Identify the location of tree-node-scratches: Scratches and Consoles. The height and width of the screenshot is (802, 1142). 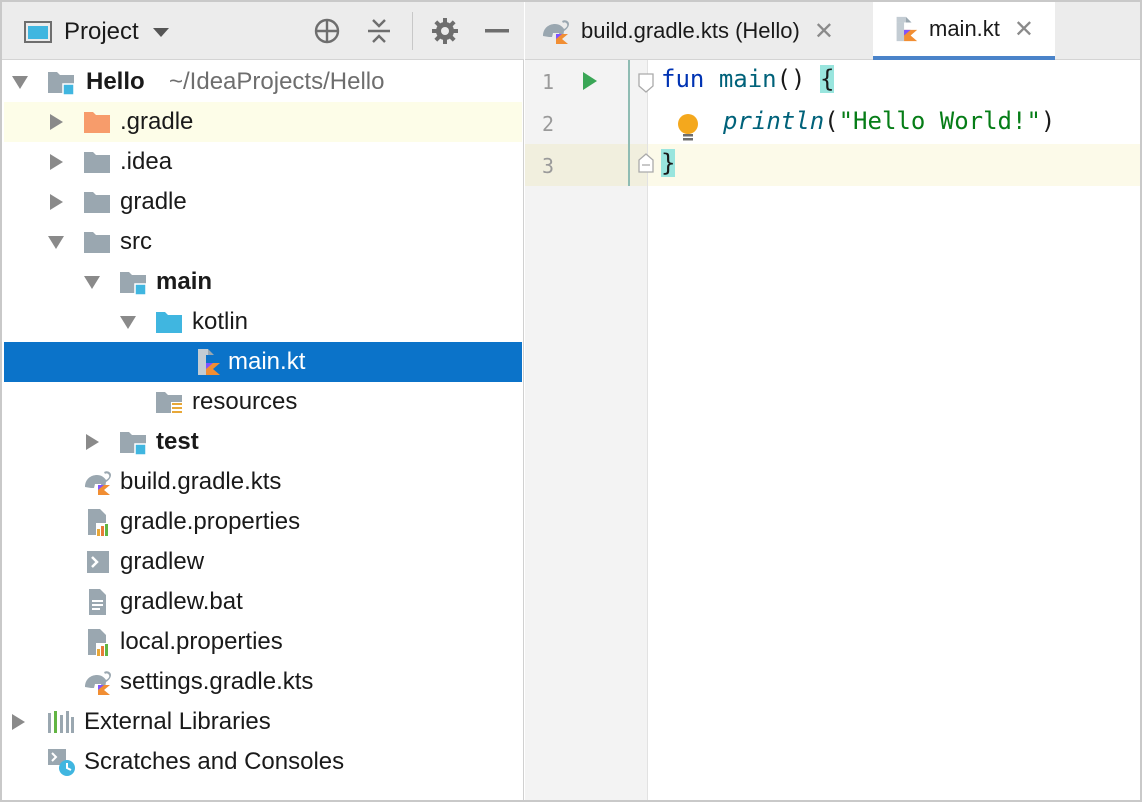
(263, 762).